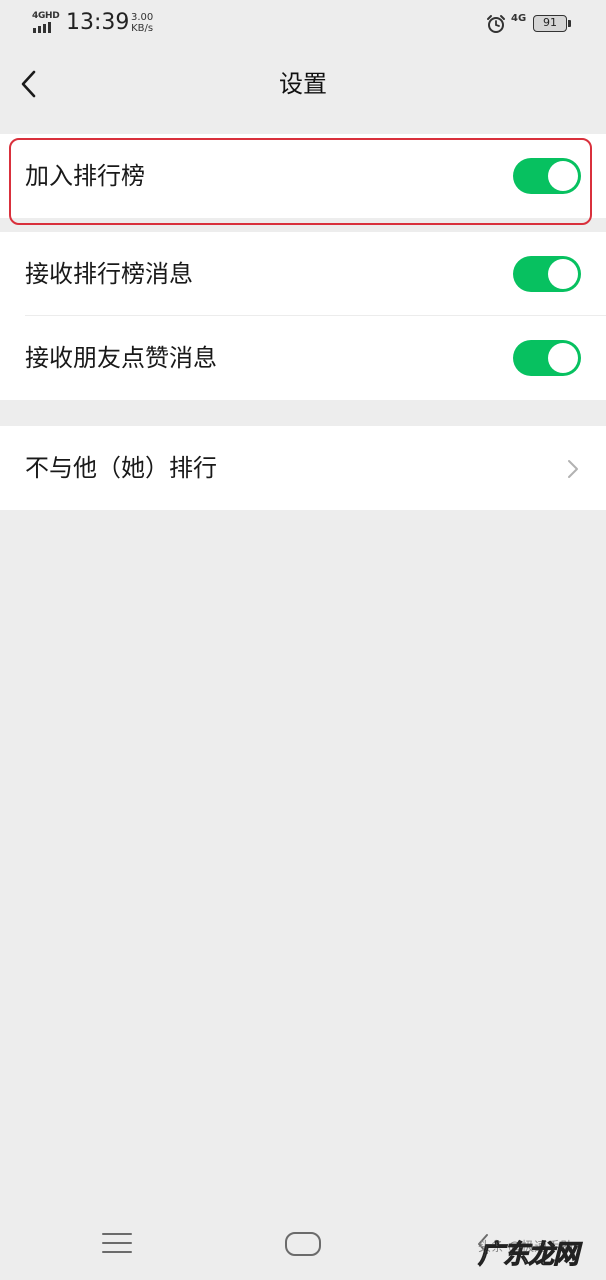 The width and height of the screenshot is (606, 1280). I want to click on settings-group-messages: 接收排行榜消息 接收朋友点赞消息, so click(303, 316).